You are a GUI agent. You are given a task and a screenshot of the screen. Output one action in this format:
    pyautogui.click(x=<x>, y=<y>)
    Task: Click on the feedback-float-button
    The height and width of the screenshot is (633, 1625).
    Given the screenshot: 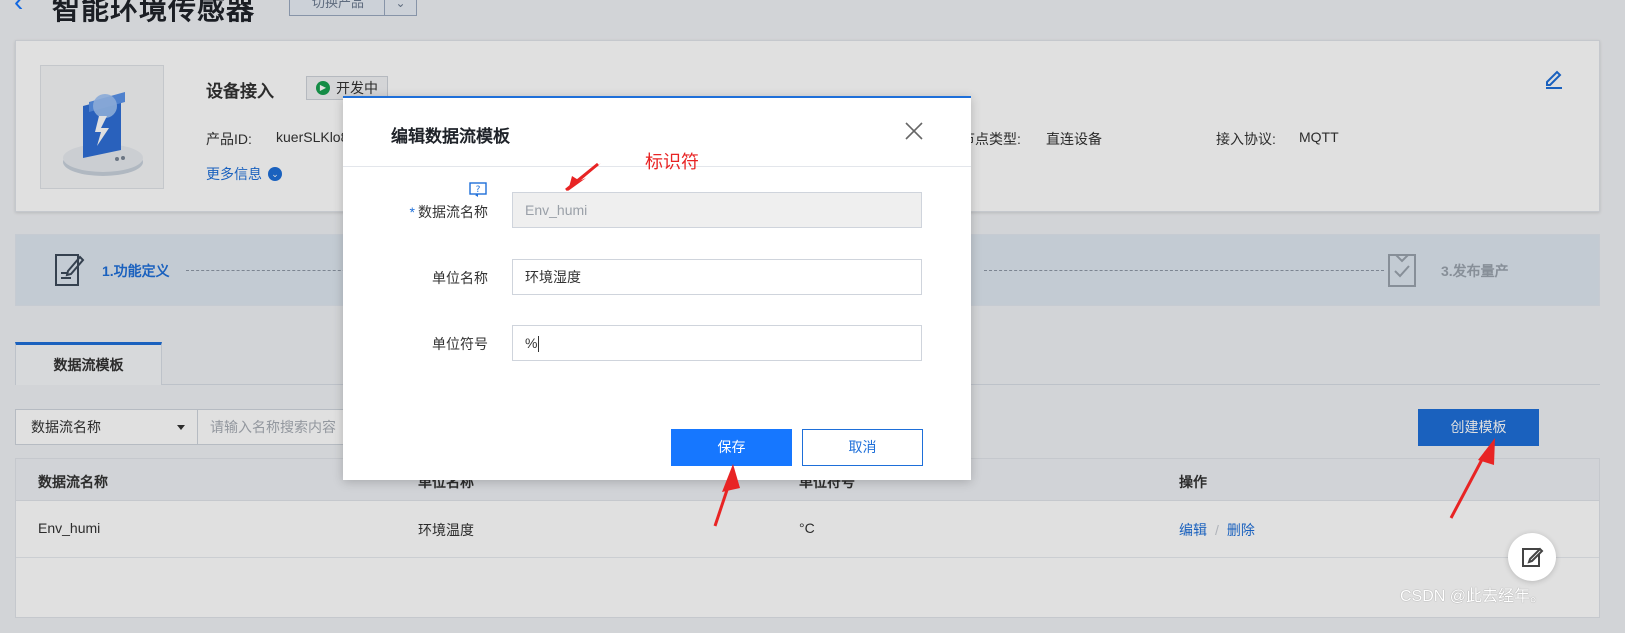 What is the action you would take?
    pyautogui.click(x=1532, y=557)
    